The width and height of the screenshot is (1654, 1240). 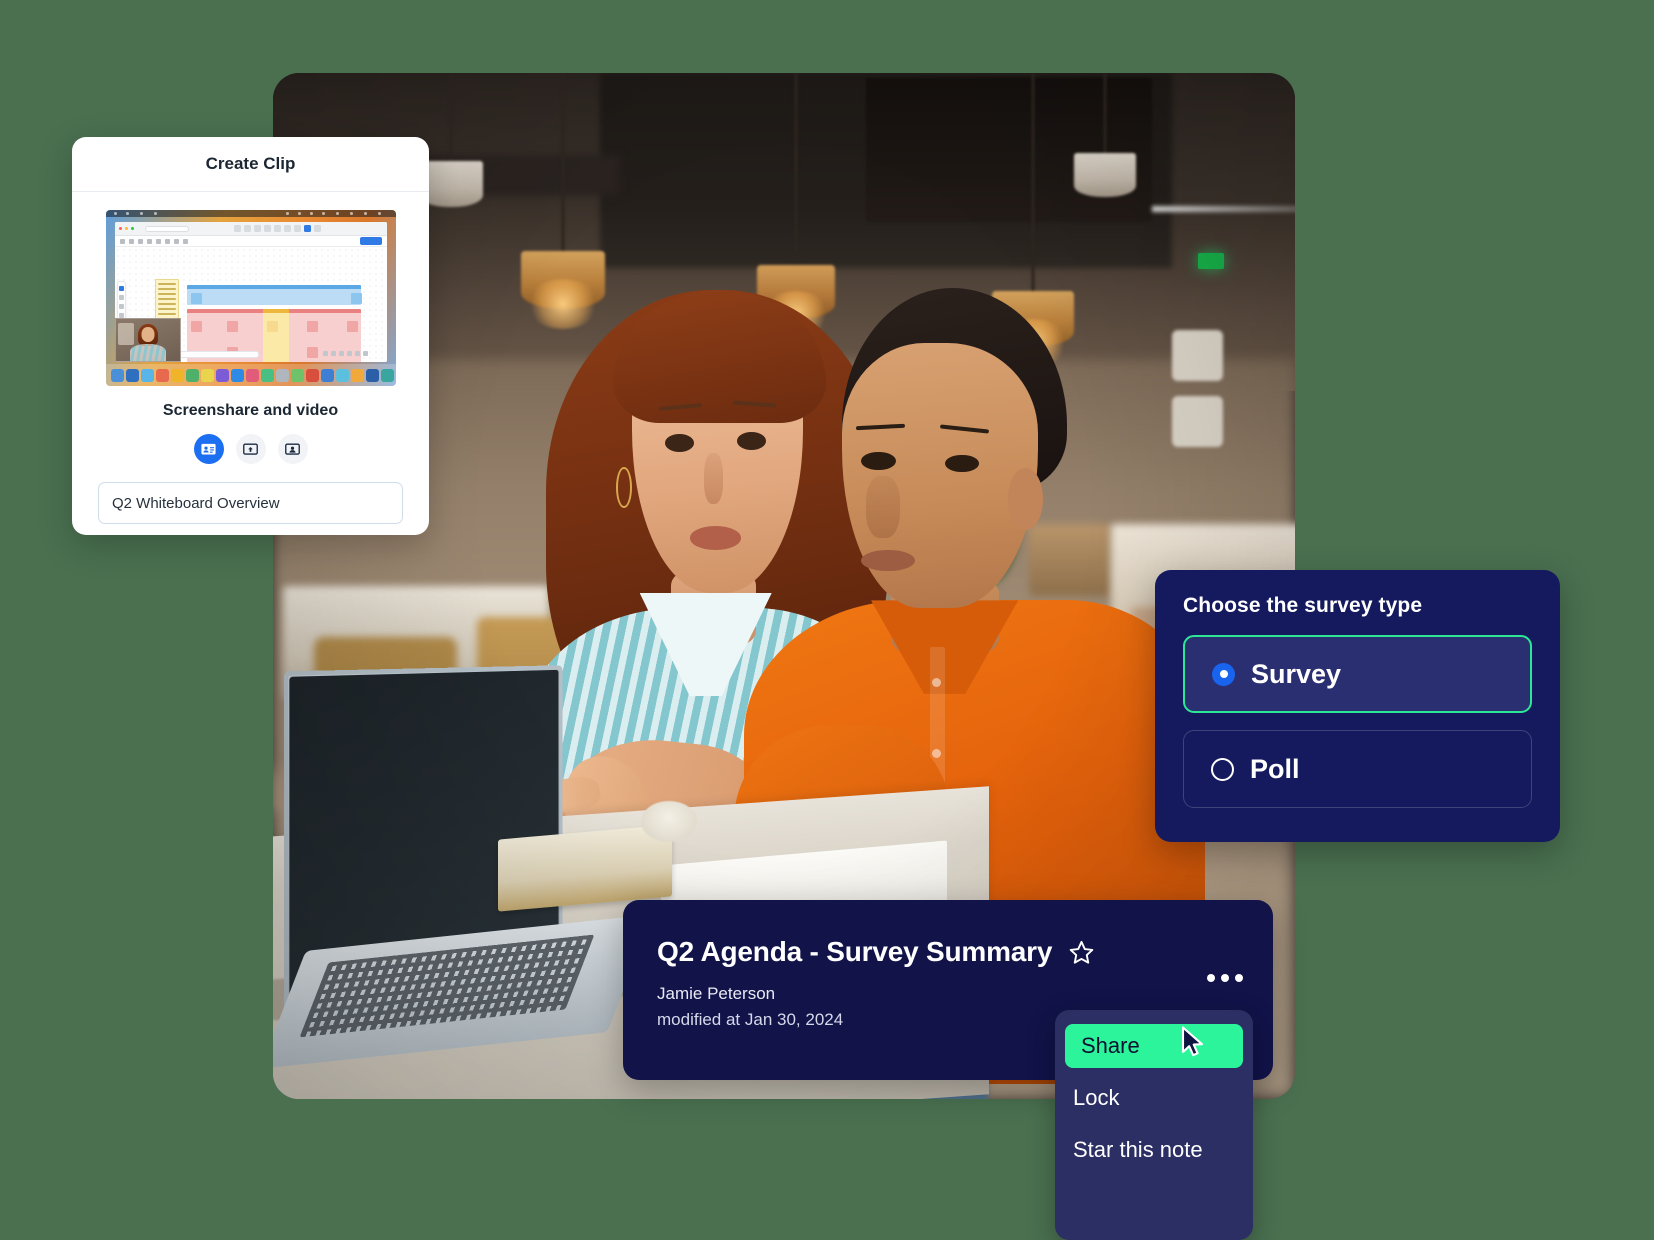 I want to click on whiteboard-bottom-tools, so click(x=350, y=354).